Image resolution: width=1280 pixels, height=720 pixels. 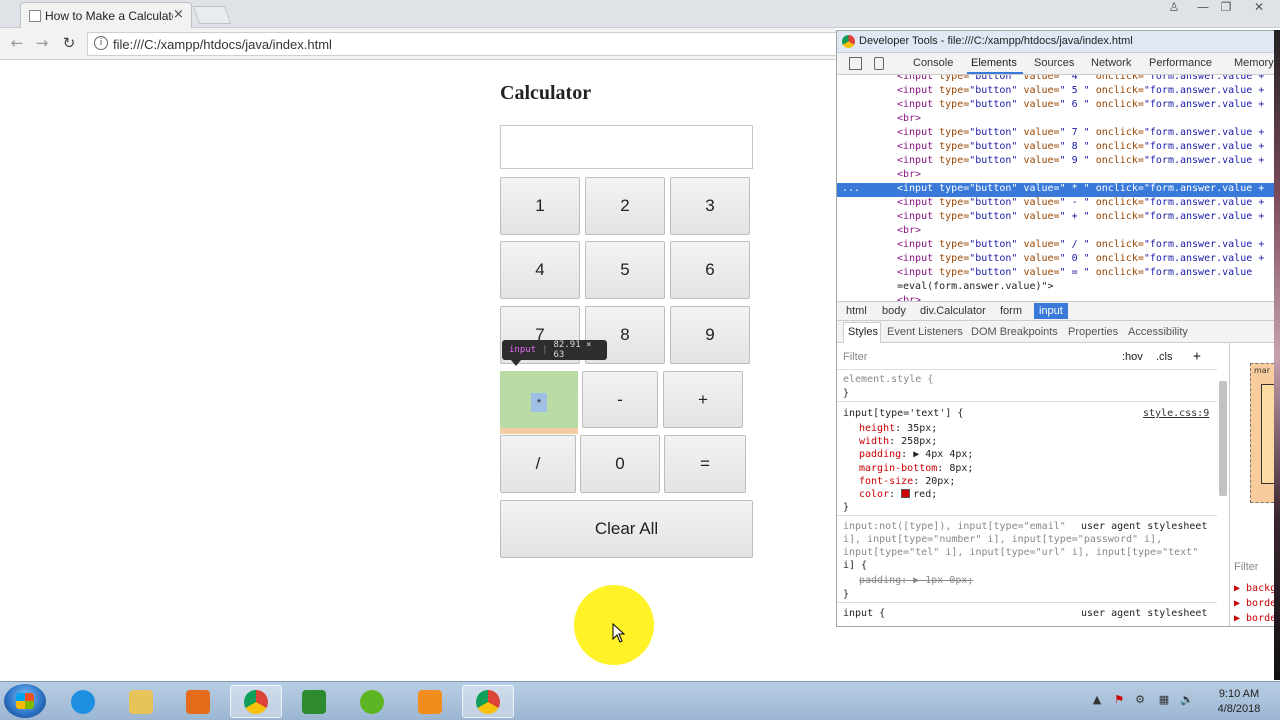 I want to click on computed-pane: mar Filter ▶ backg ▶ borde ▶ borde, so click(x=1254, y=484).